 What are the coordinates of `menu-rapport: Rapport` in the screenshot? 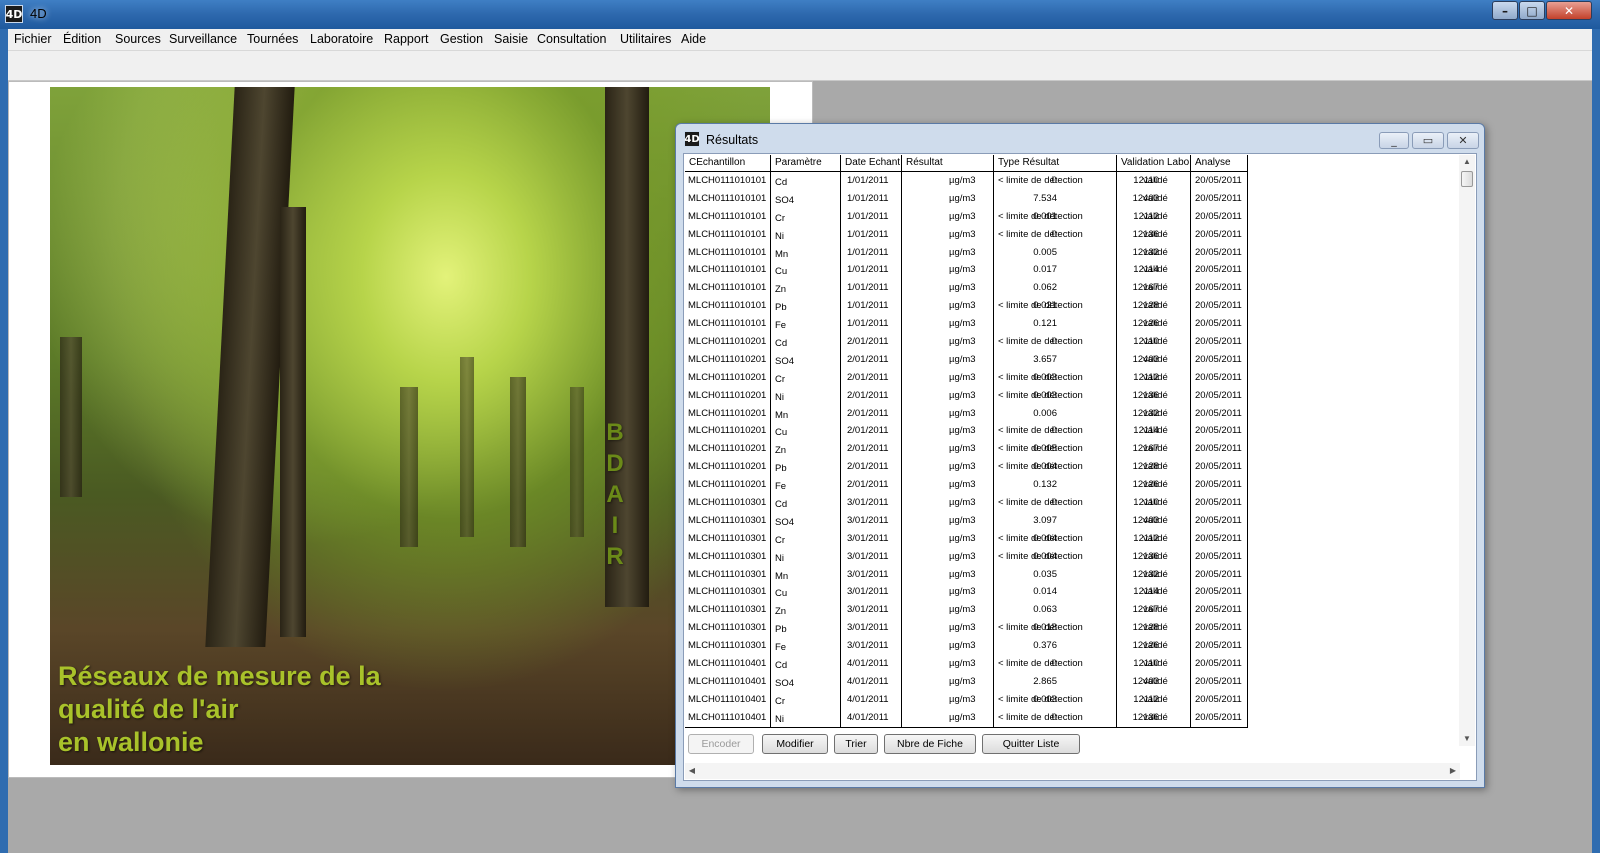 It's located at (406, 39).